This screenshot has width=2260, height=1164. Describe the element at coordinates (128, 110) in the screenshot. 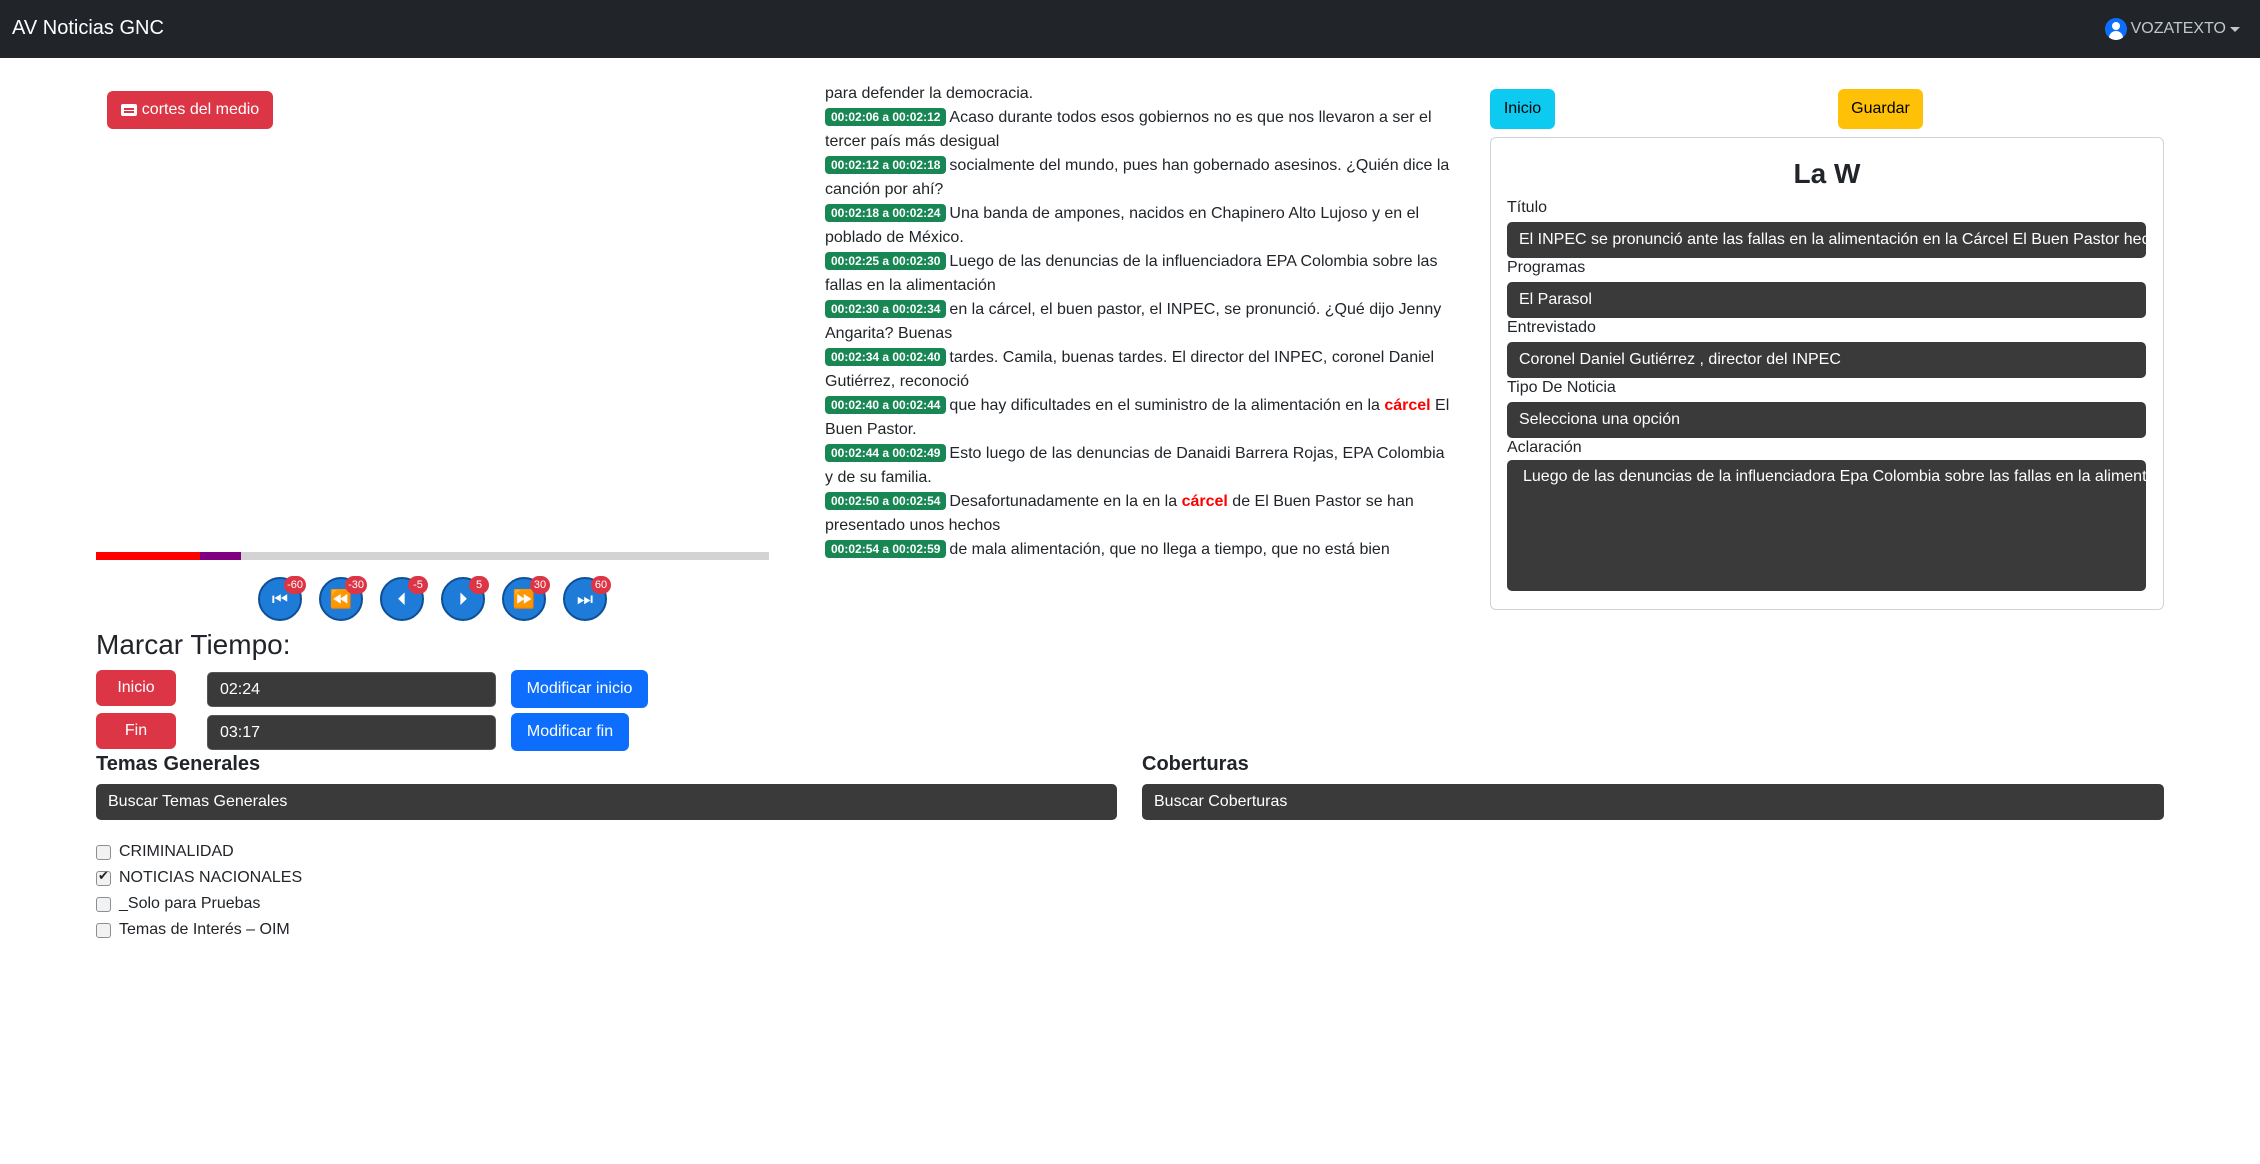

I see `closed-captions-icon` at that location.